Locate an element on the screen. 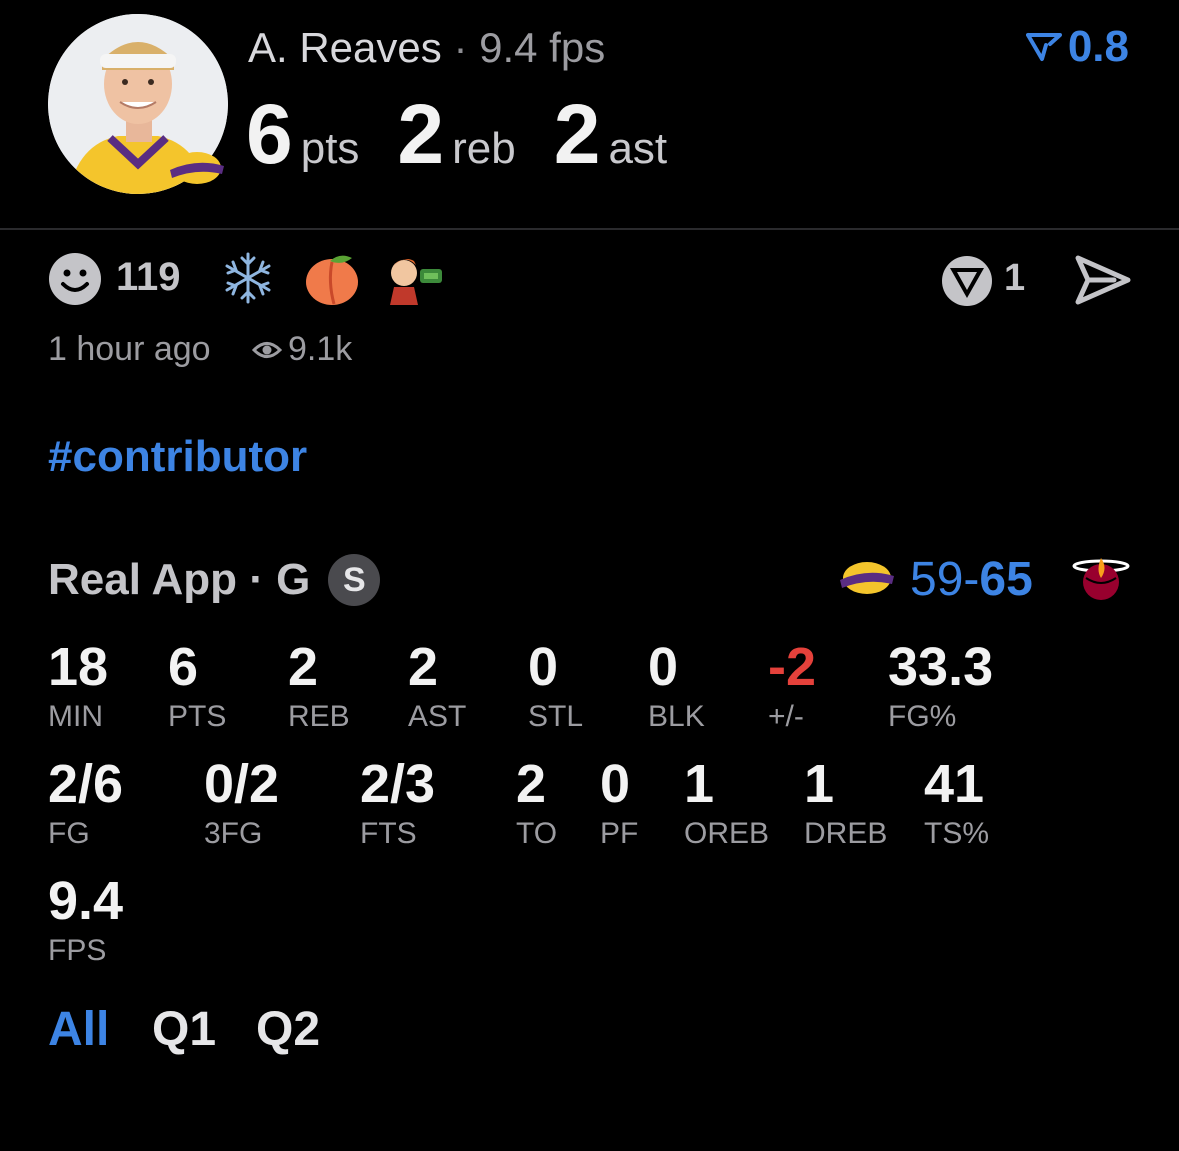 This screenshot has height=1151, width=1179. stat-to: 2 TO is located at coordinates (536, 803).